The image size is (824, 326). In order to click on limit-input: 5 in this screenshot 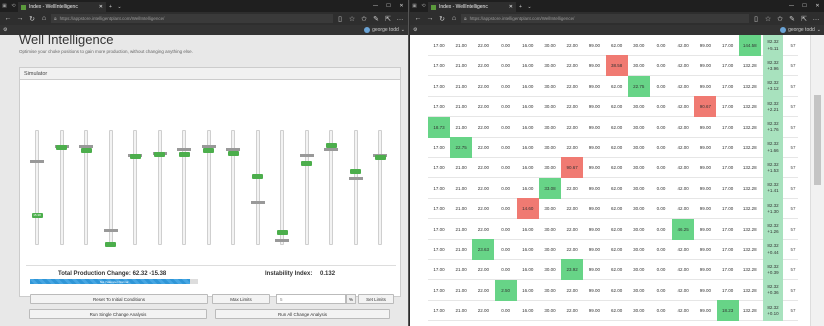, I will do `click(311, 299)`.